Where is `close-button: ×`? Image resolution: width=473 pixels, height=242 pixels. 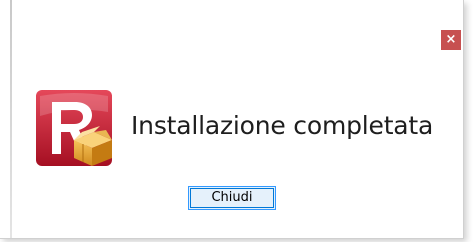 close-button: × is located at coordinates (451, 40).